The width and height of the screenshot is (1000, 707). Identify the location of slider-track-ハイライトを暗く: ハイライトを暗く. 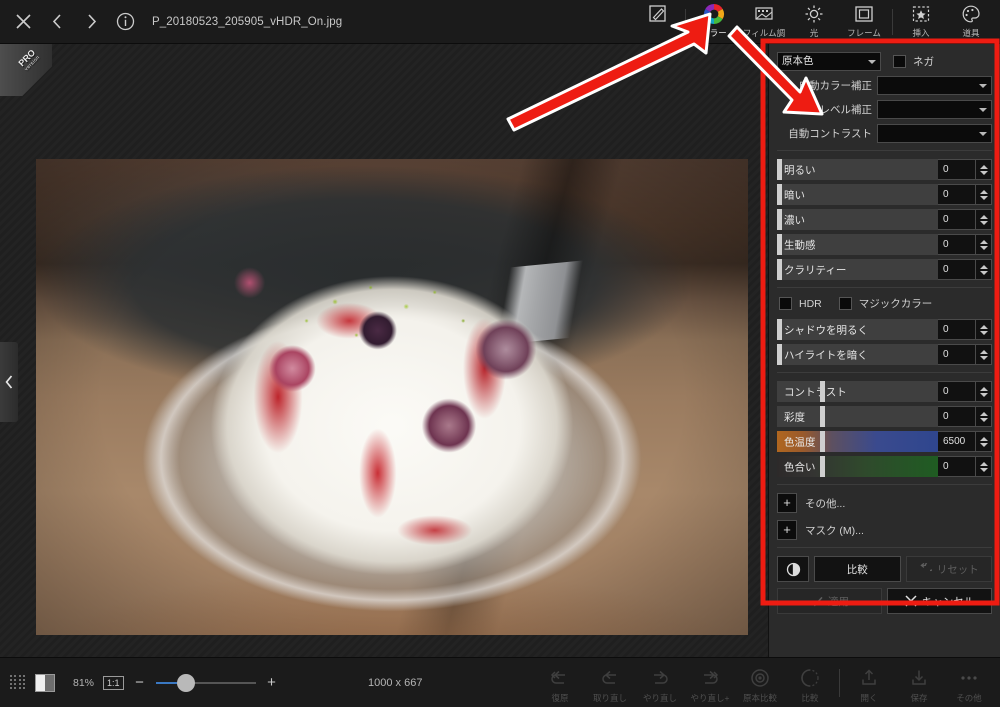
(857, 354).